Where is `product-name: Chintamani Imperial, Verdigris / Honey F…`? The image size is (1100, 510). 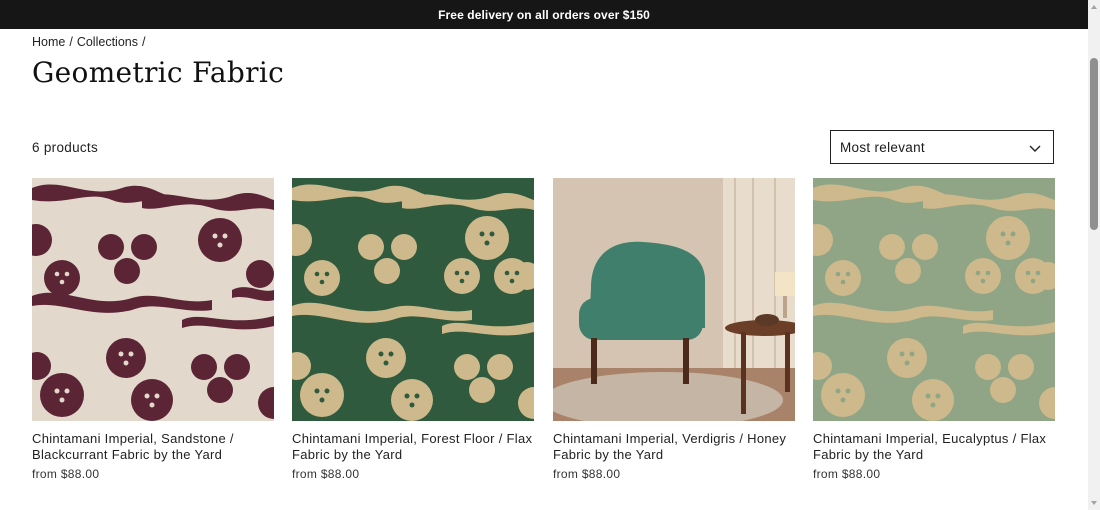
product-name: Chintamani Imperial, Verdigris / Honey F… is located at coordinates (674, 447).